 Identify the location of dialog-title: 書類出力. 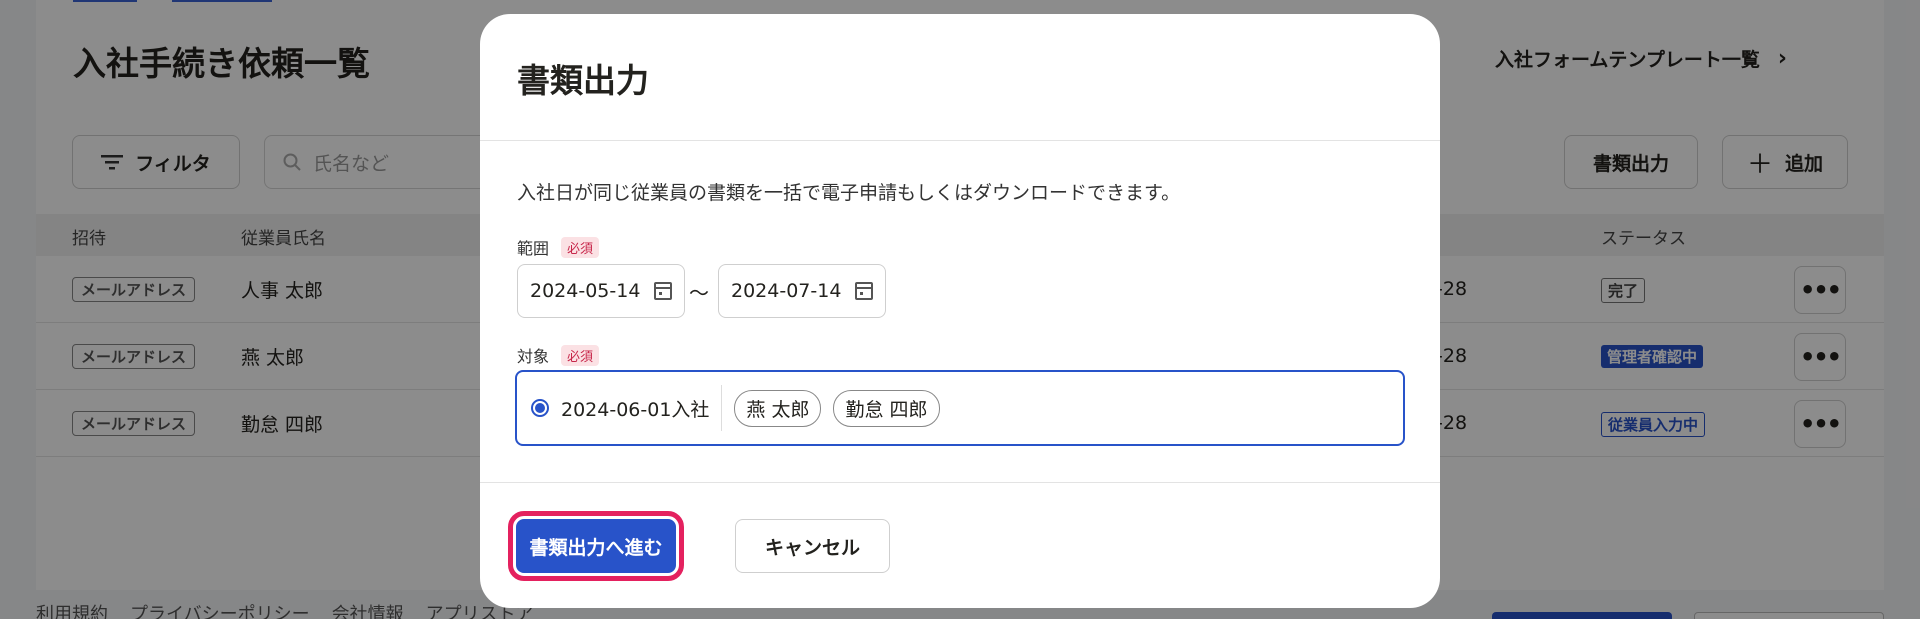
(583, 80).